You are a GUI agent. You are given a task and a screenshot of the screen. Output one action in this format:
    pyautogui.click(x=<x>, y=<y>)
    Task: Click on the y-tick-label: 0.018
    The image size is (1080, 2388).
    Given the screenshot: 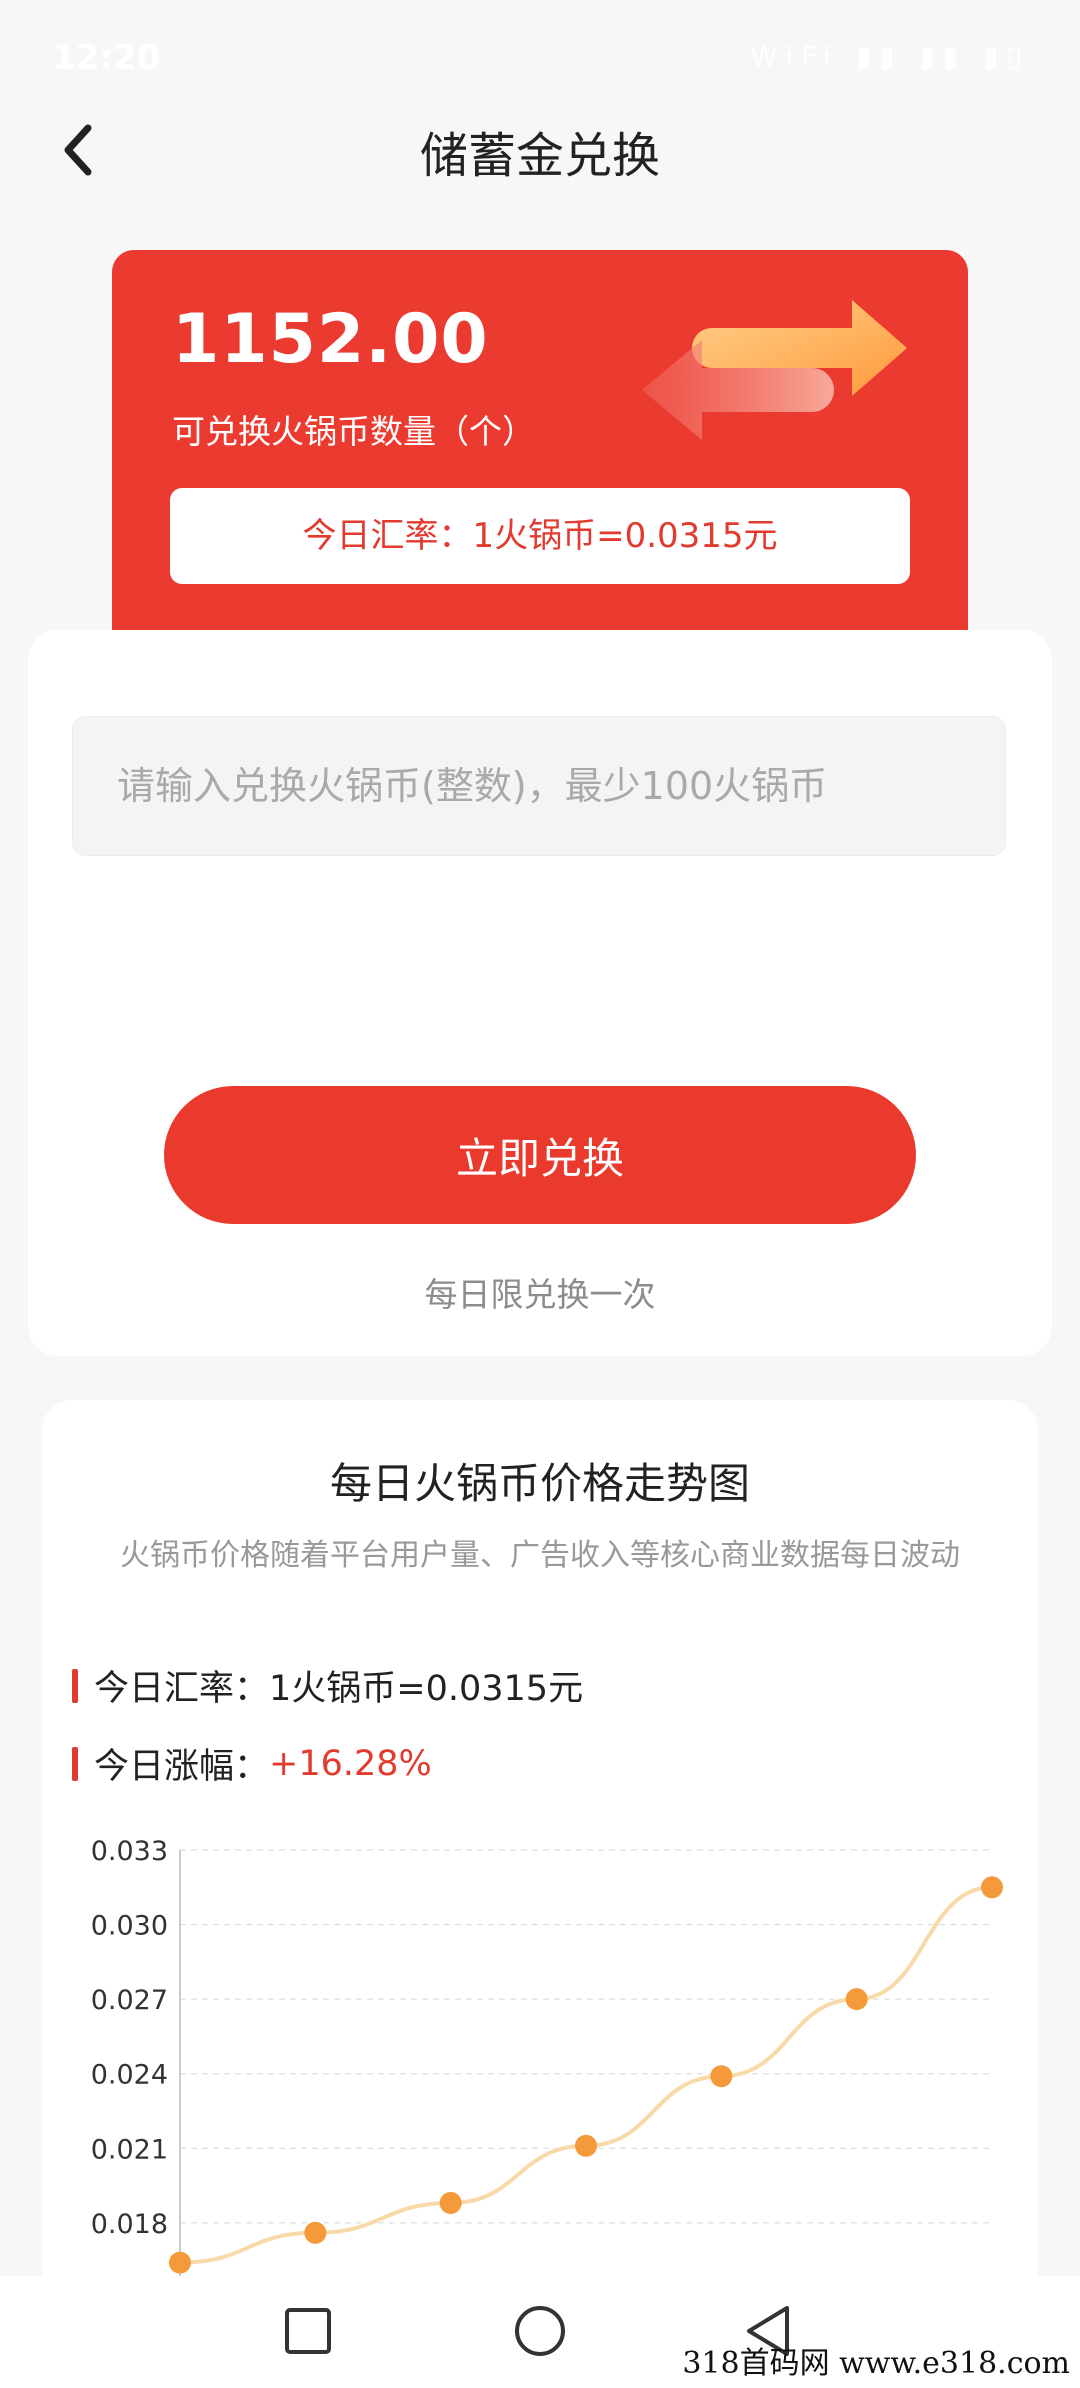 What is the action you would take?
    pyautogui.click(x=129, y=2224)
    